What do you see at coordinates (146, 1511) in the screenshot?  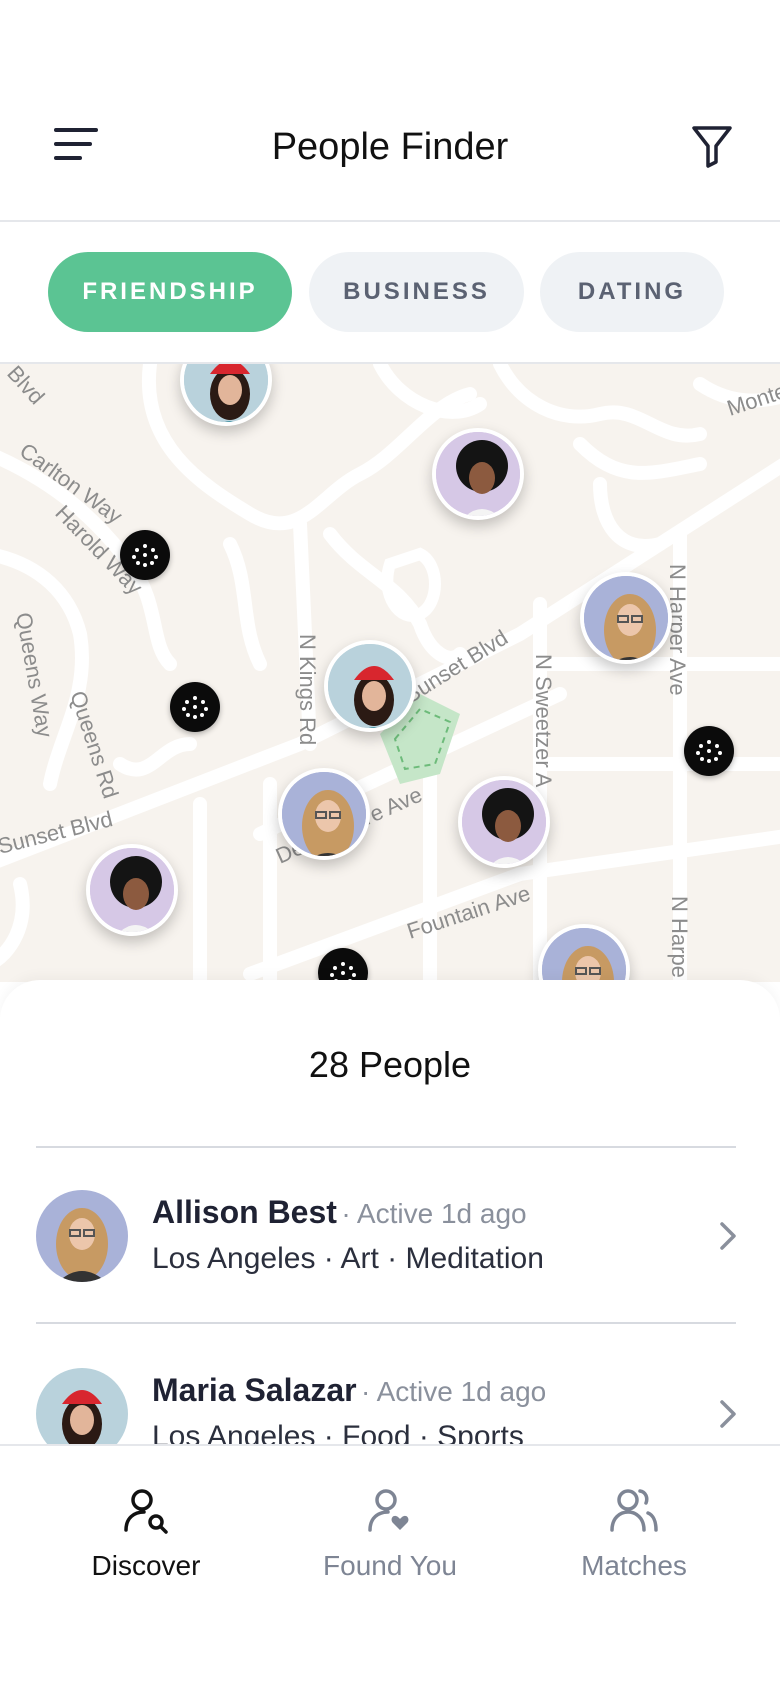 I see `discover-icon` at bounding box center [146, 1511].